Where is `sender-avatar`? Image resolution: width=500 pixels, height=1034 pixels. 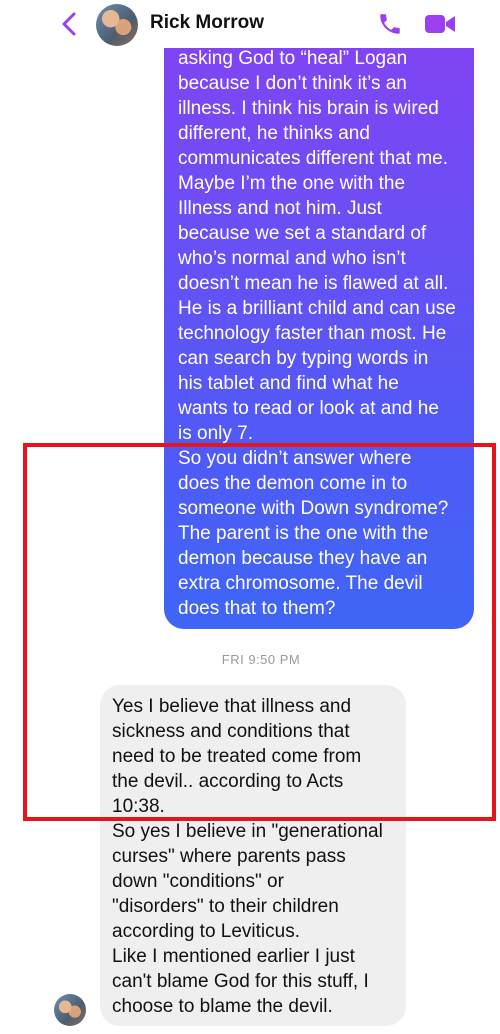 sender-avatar is located at coordinates (70, 1010).